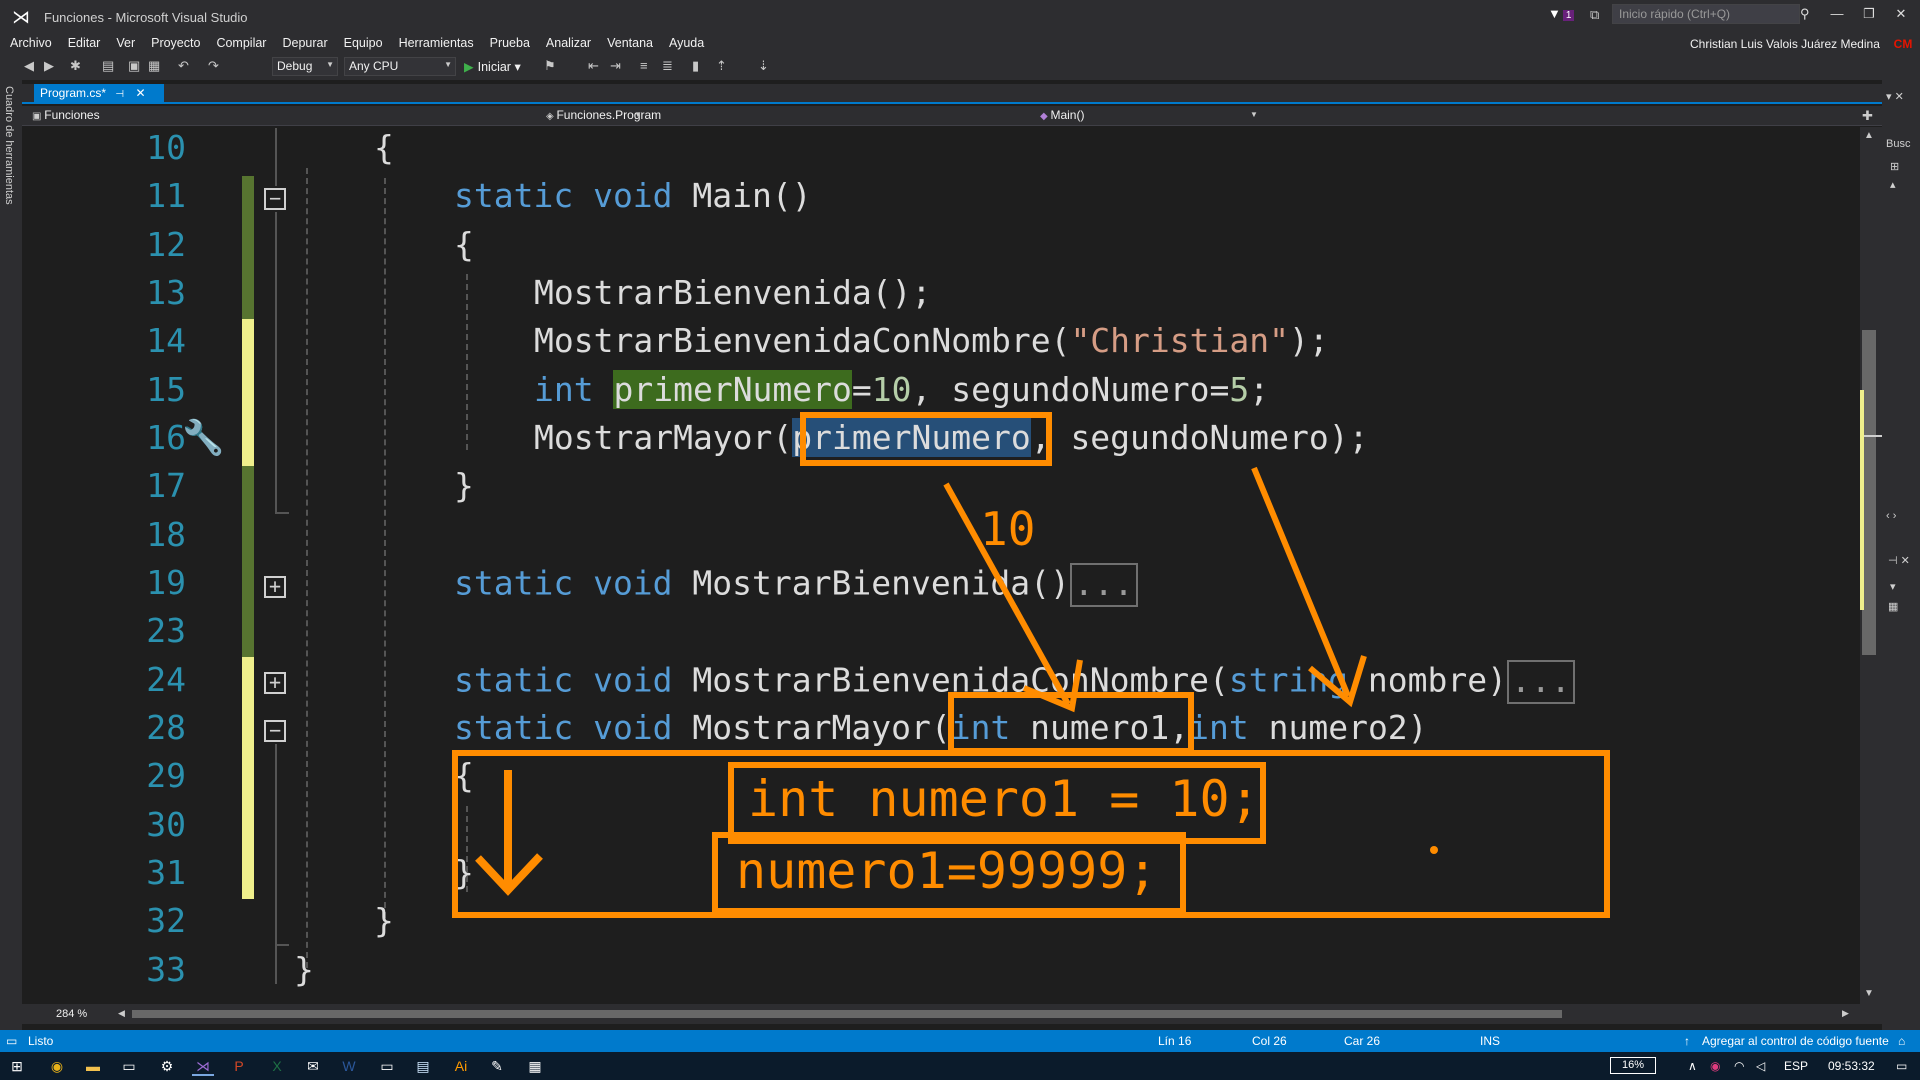 The image size is (1920, 1080). What do you see at coordinates (535, 1066) in the screenshot?
I see `calculator-icon: ▦` at bounding box center [535, 1066].